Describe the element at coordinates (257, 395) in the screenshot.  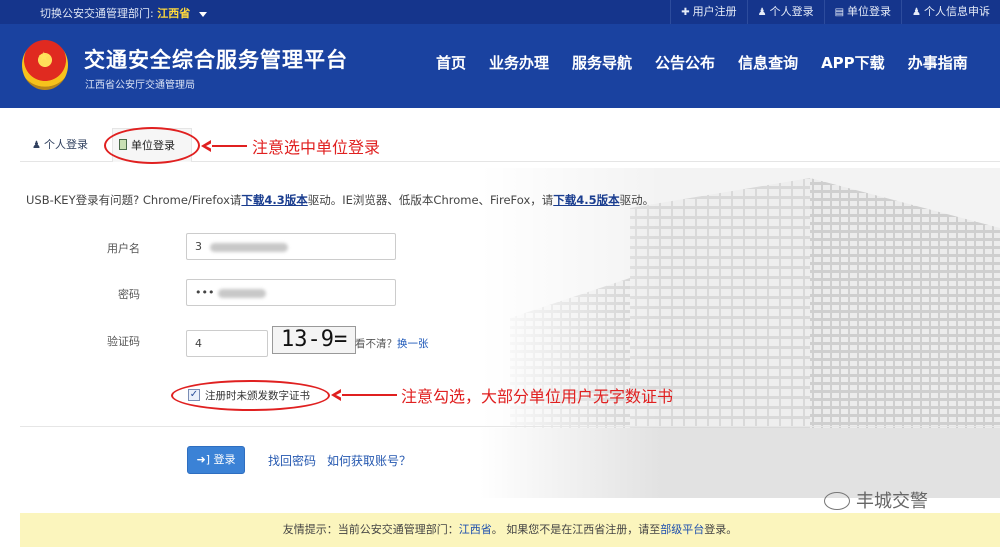
I see `checkbox-label: 注册时未颁发数字证书` at that location.